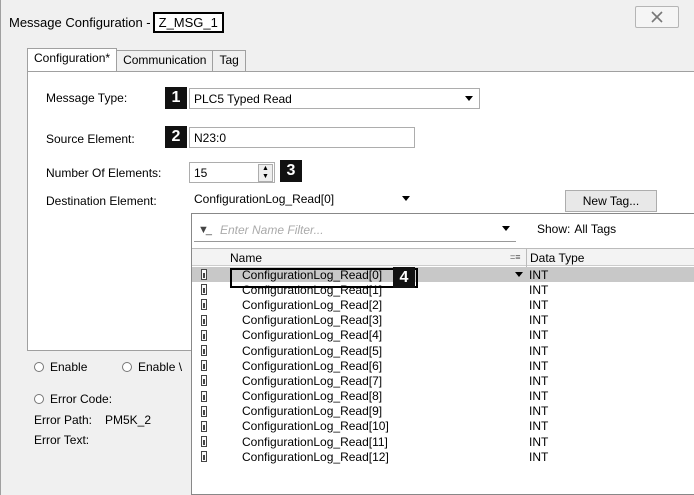  I want to click on enable-waiting-label: Enable \, so click(160, 367).